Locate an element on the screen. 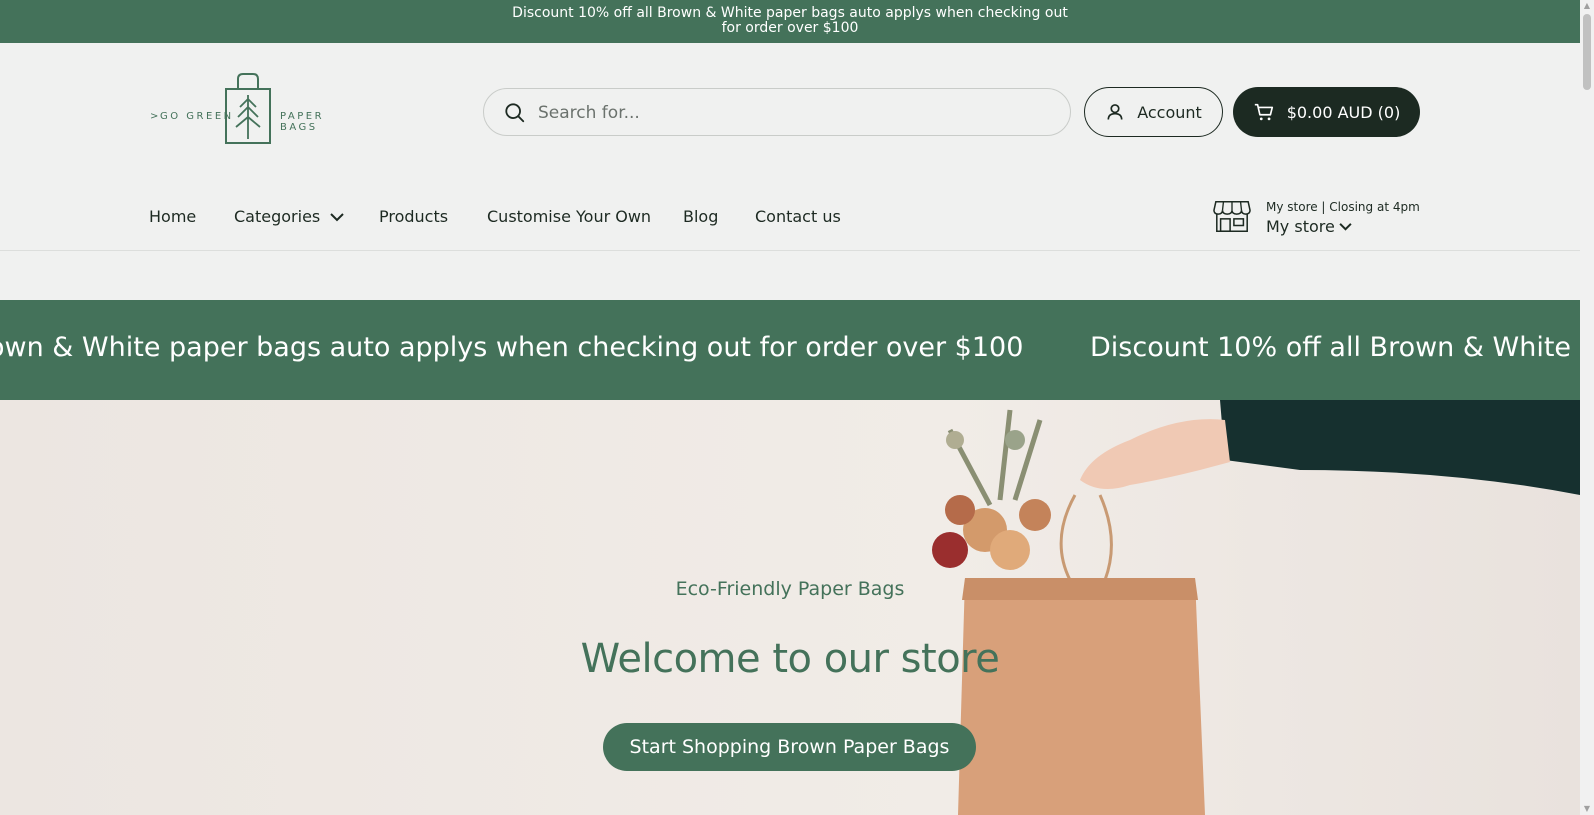  search-input is located at coordinates (788, 113).